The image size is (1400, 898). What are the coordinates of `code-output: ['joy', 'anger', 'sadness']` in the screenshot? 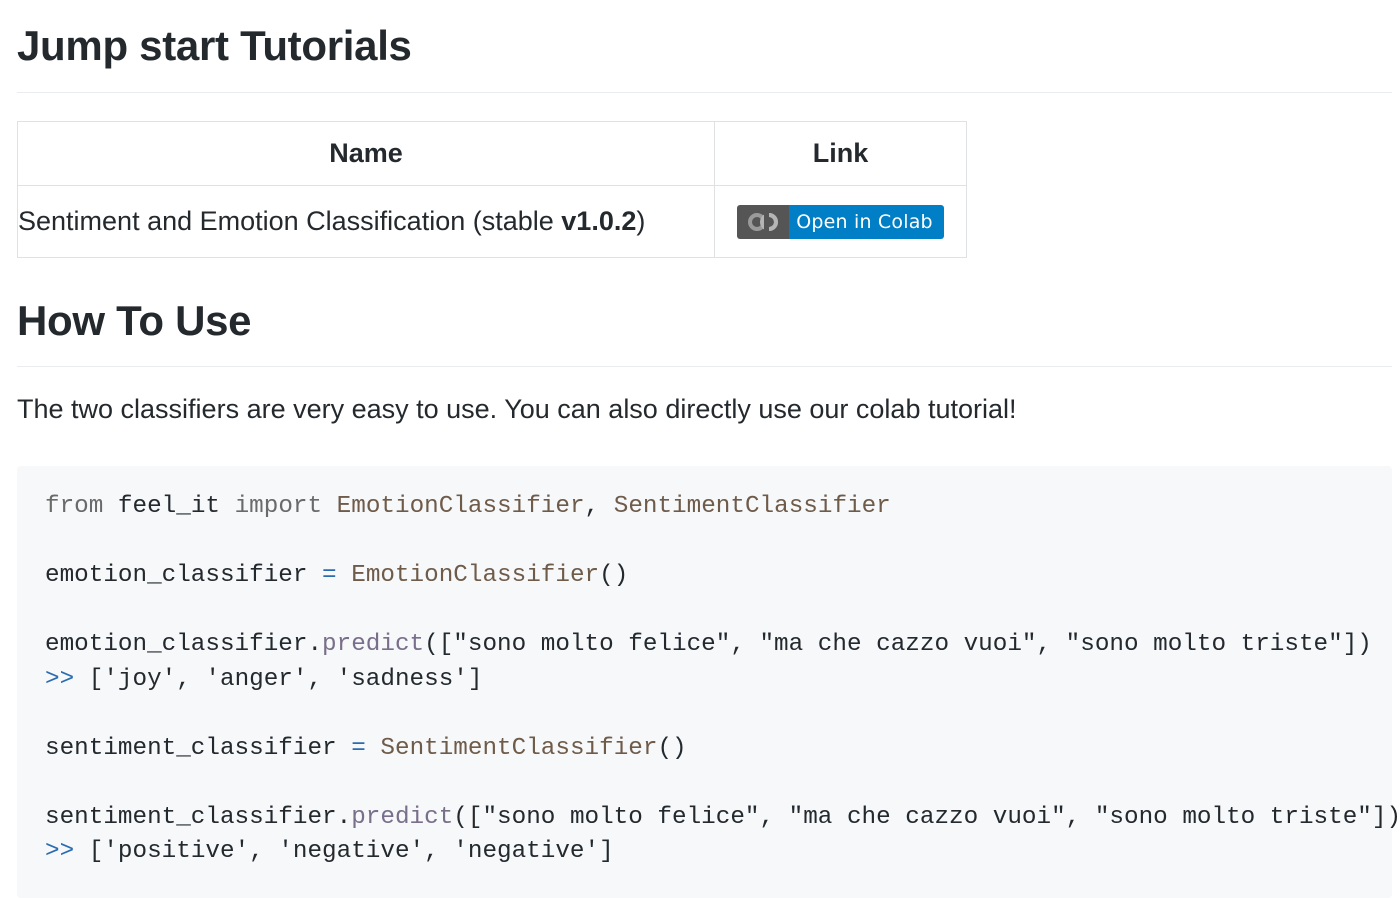 It's located at (285, 679).